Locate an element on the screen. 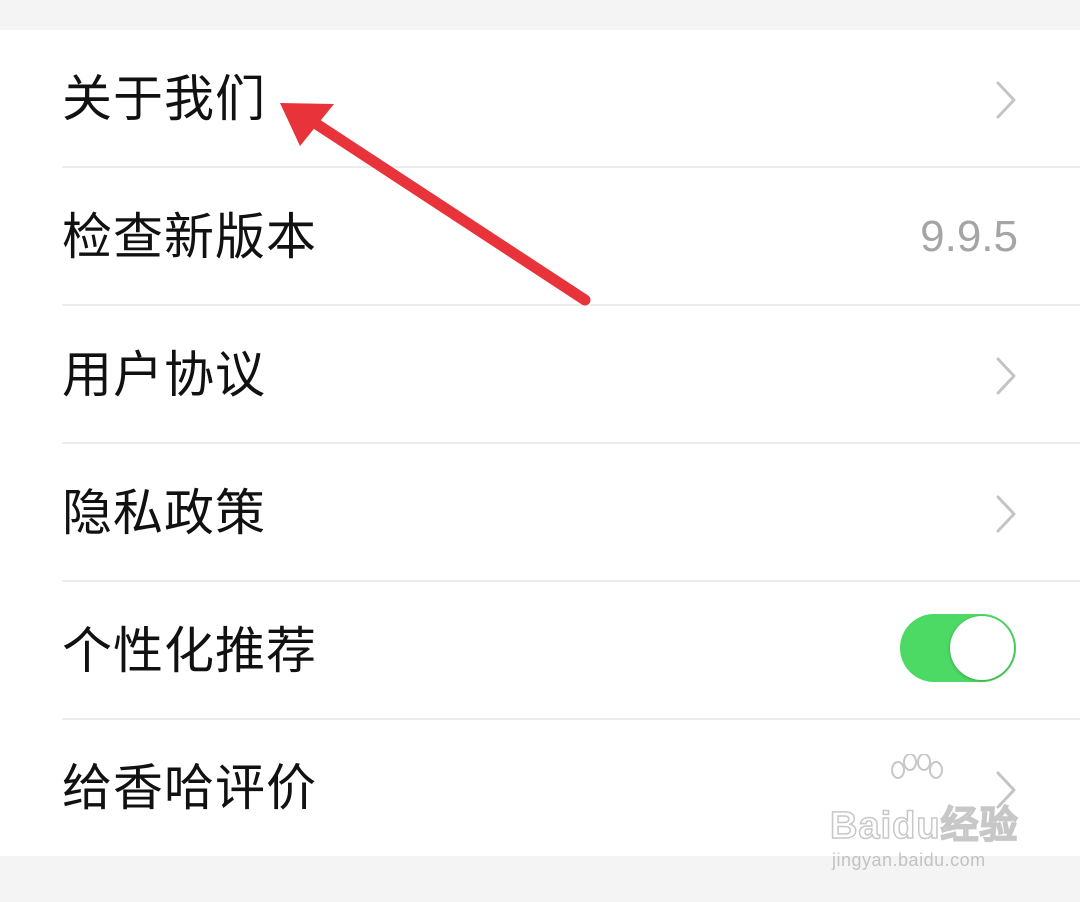 Image resolution: width=1080 pixels, height=902 pixels. settings-item-label: 检查新版本 is located at coordinates (189, 237).